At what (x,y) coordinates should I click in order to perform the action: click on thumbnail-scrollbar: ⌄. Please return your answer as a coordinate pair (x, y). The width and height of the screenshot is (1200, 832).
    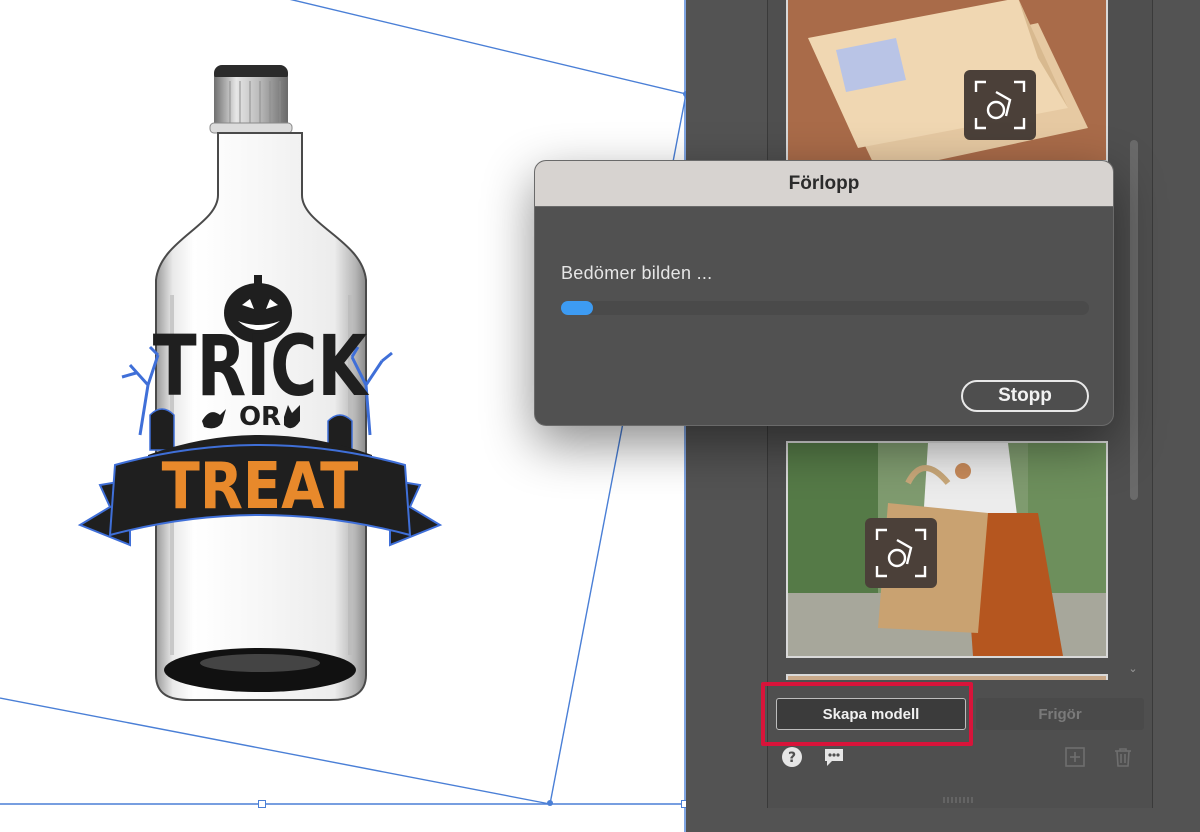
    Looking at the image, I should click on (1133, 340).